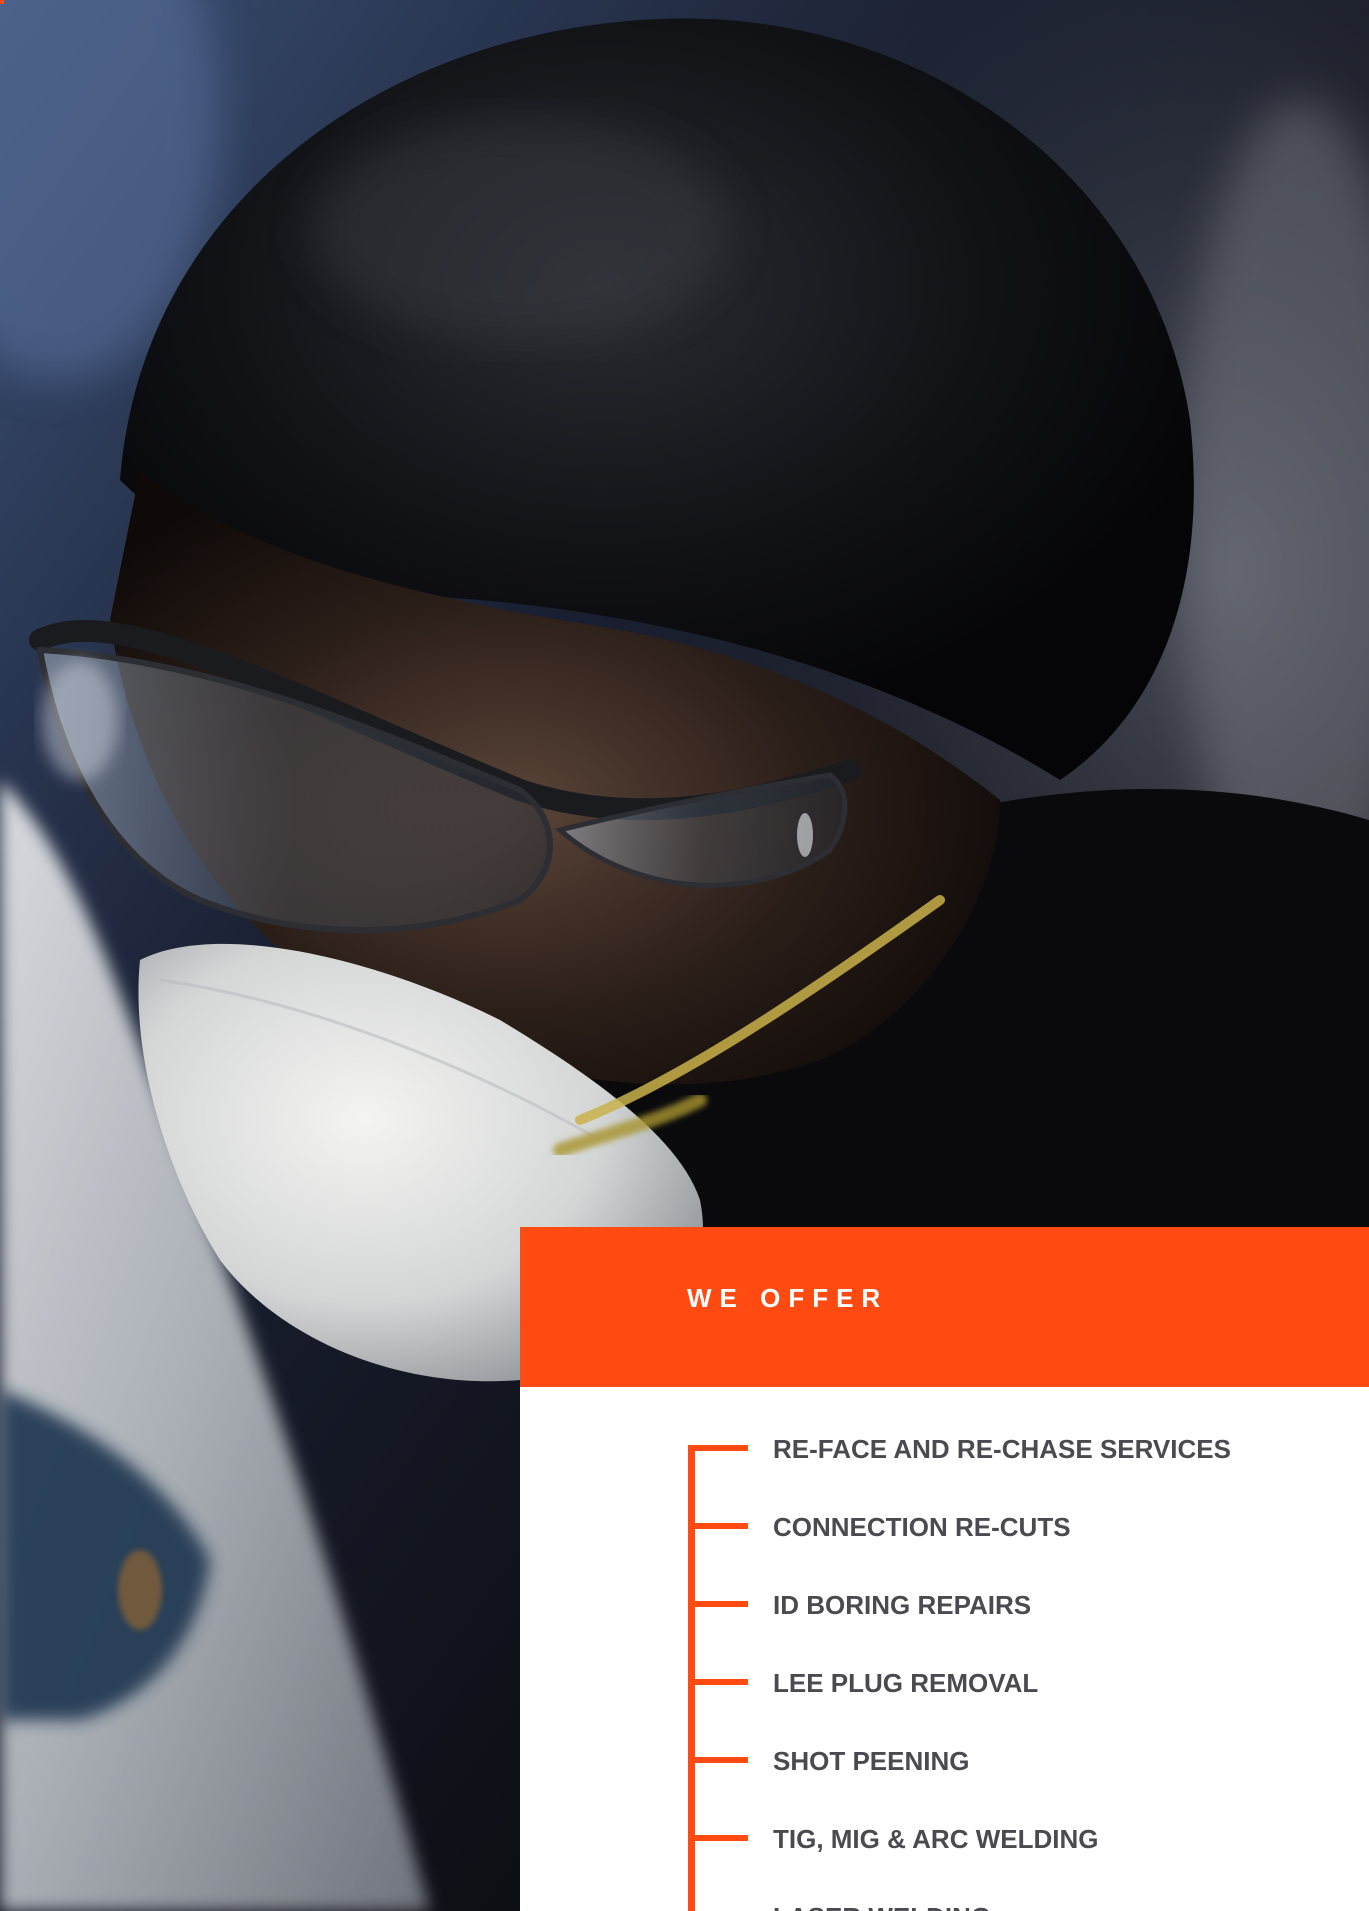  I want to click on offer-item-reface-rechase: RE-FACE AND RE-CHASE SERVICES, so click(1018, 1468).